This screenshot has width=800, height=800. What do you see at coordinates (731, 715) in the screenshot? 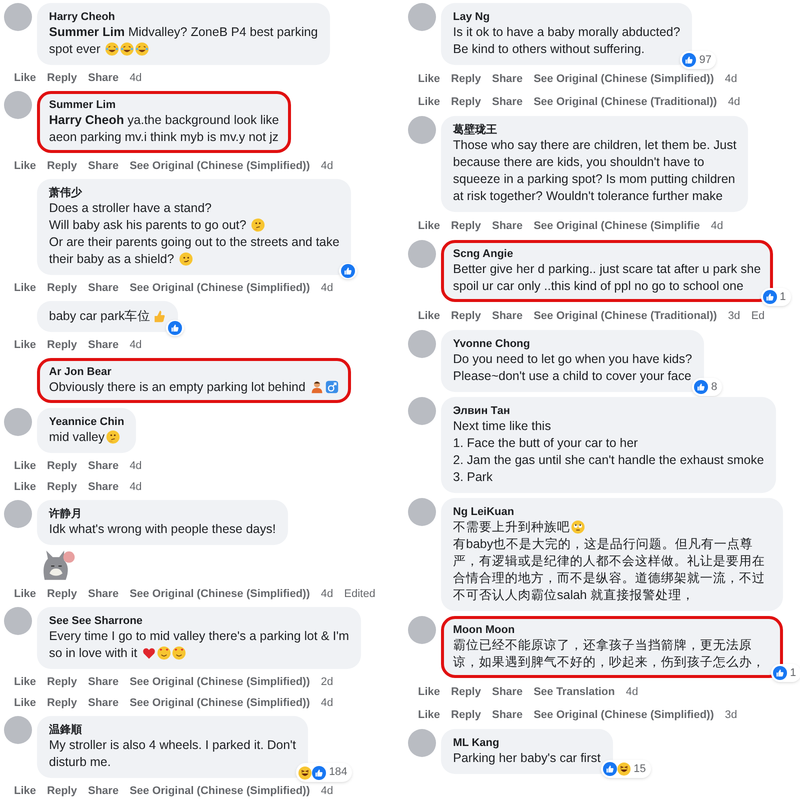
I see `comment-time: 3d` at bounding box center [731, 715].